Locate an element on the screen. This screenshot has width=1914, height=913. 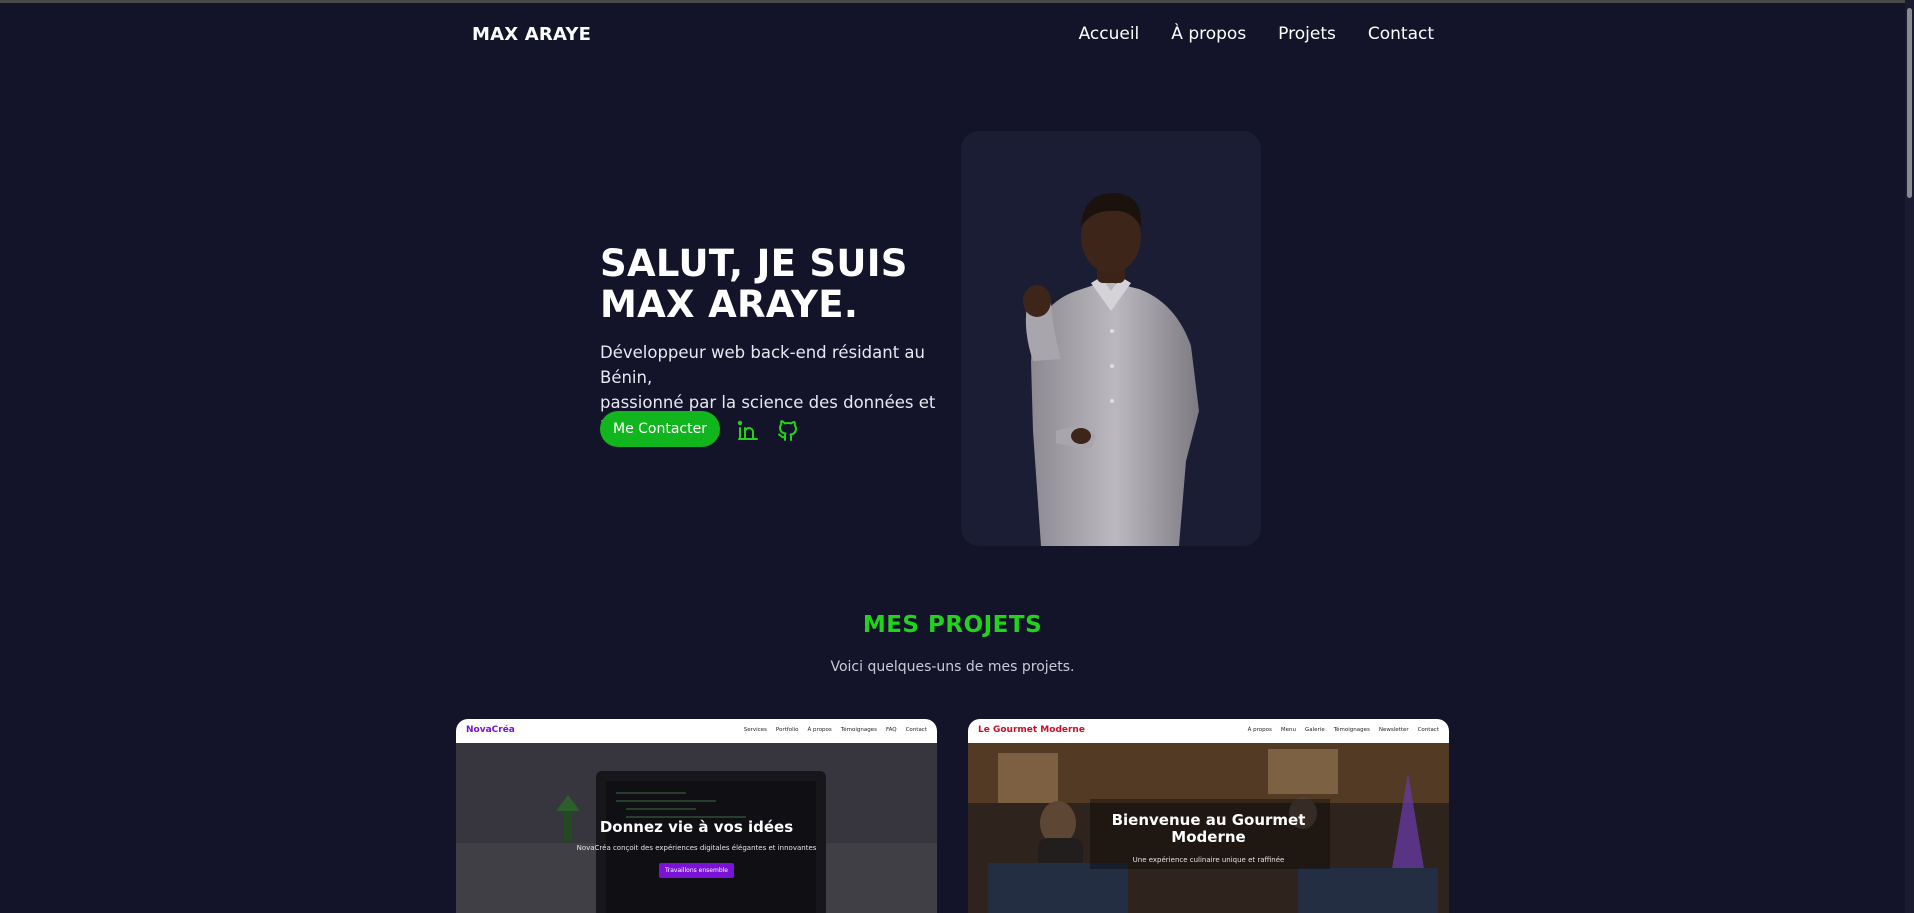
preview-link: Menu is located at coordinates (1288, 730).